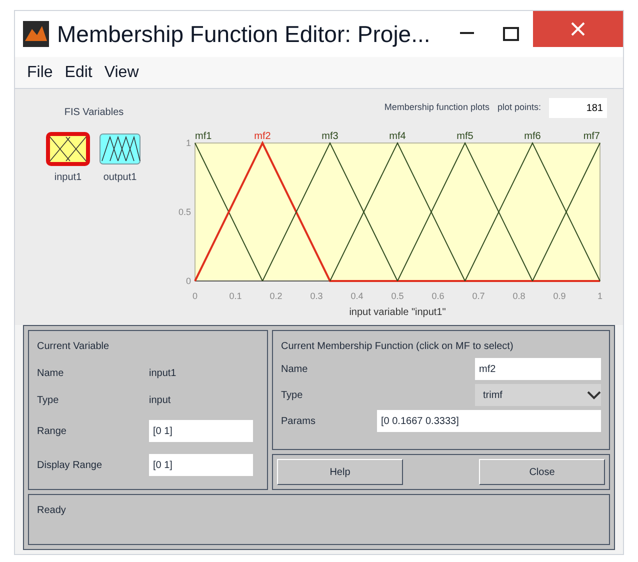 The height and width of the screenshot is (562, 638). Describe the element at coordinates (184, 212) in the screenshot. I see `y-tick-label: 0.5` at that location.